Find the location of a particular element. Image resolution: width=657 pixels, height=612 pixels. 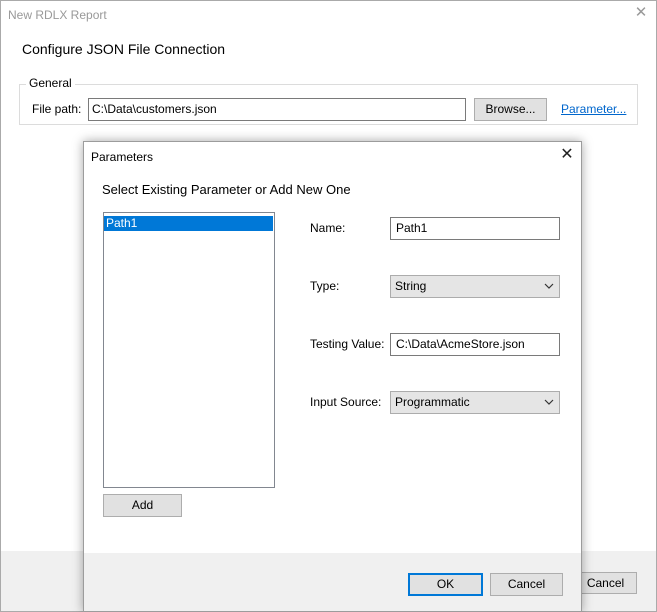

file-path-label: File path: is located at coordinates (57, 109).